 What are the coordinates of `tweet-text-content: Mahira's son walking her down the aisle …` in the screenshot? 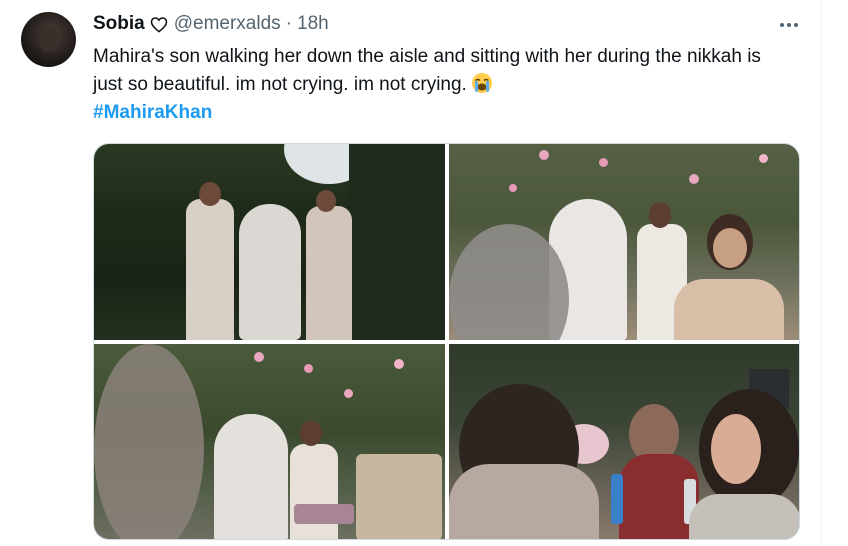 It's located at (443, 71).